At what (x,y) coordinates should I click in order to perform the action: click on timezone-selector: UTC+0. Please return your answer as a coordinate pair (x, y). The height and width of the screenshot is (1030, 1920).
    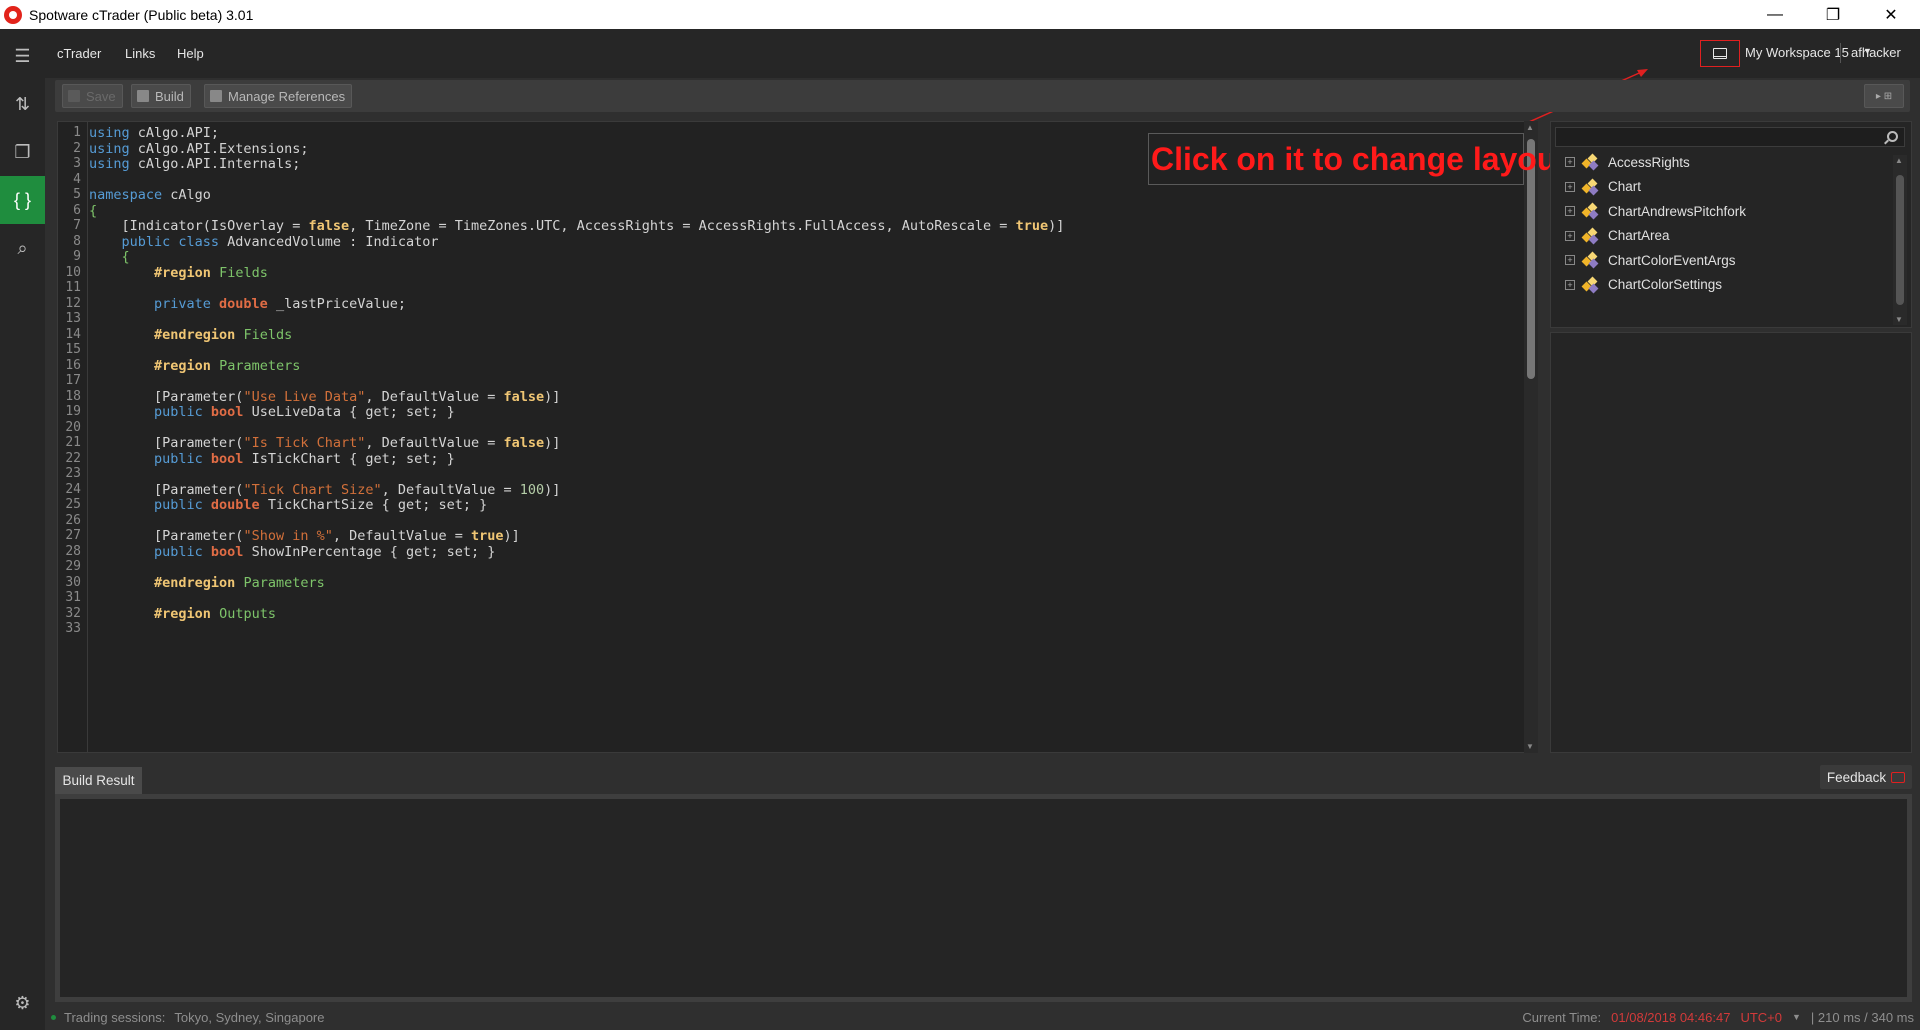
    Looking at the image, I should click on (1761, 1017).